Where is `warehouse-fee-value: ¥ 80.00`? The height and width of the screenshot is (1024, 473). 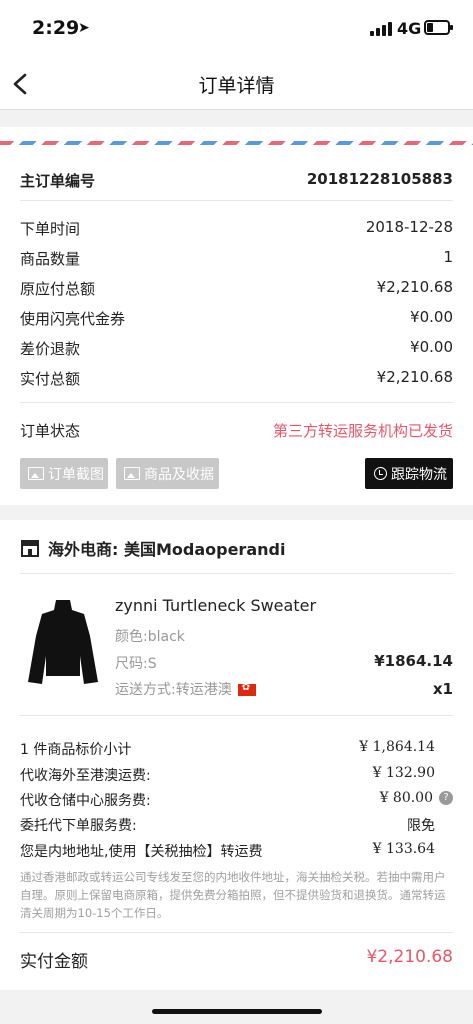 warehouse-fee-value: ¥ 80.00 is located at coordinates (406, 798).